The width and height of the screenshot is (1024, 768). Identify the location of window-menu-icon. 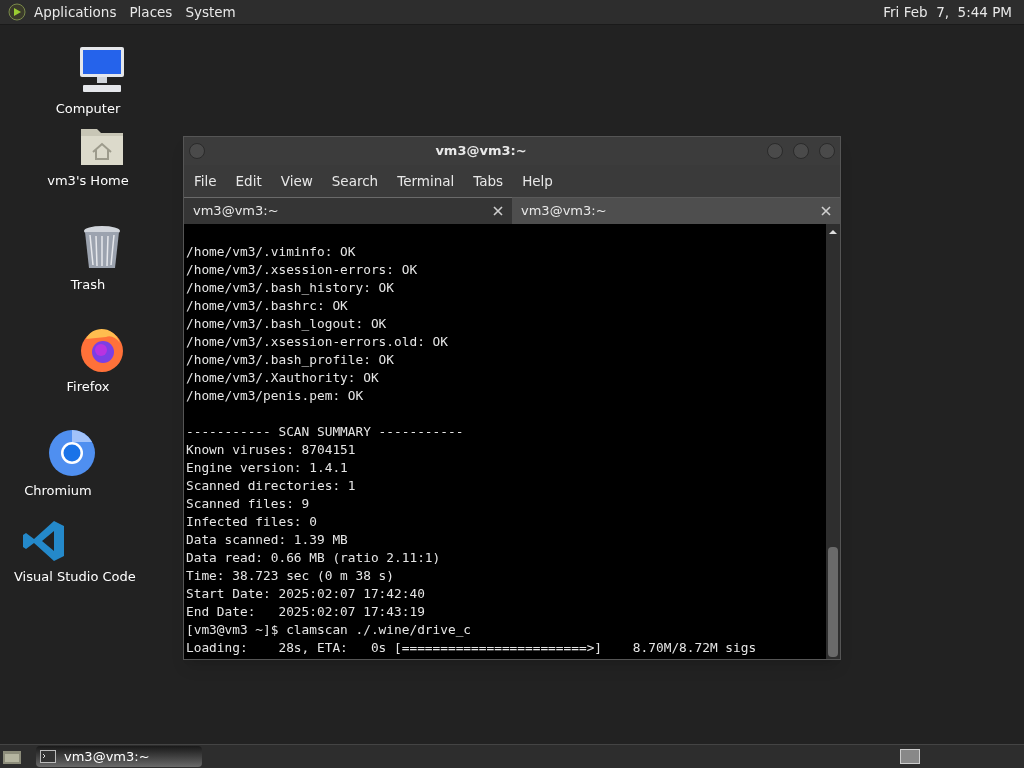
(197, 151).